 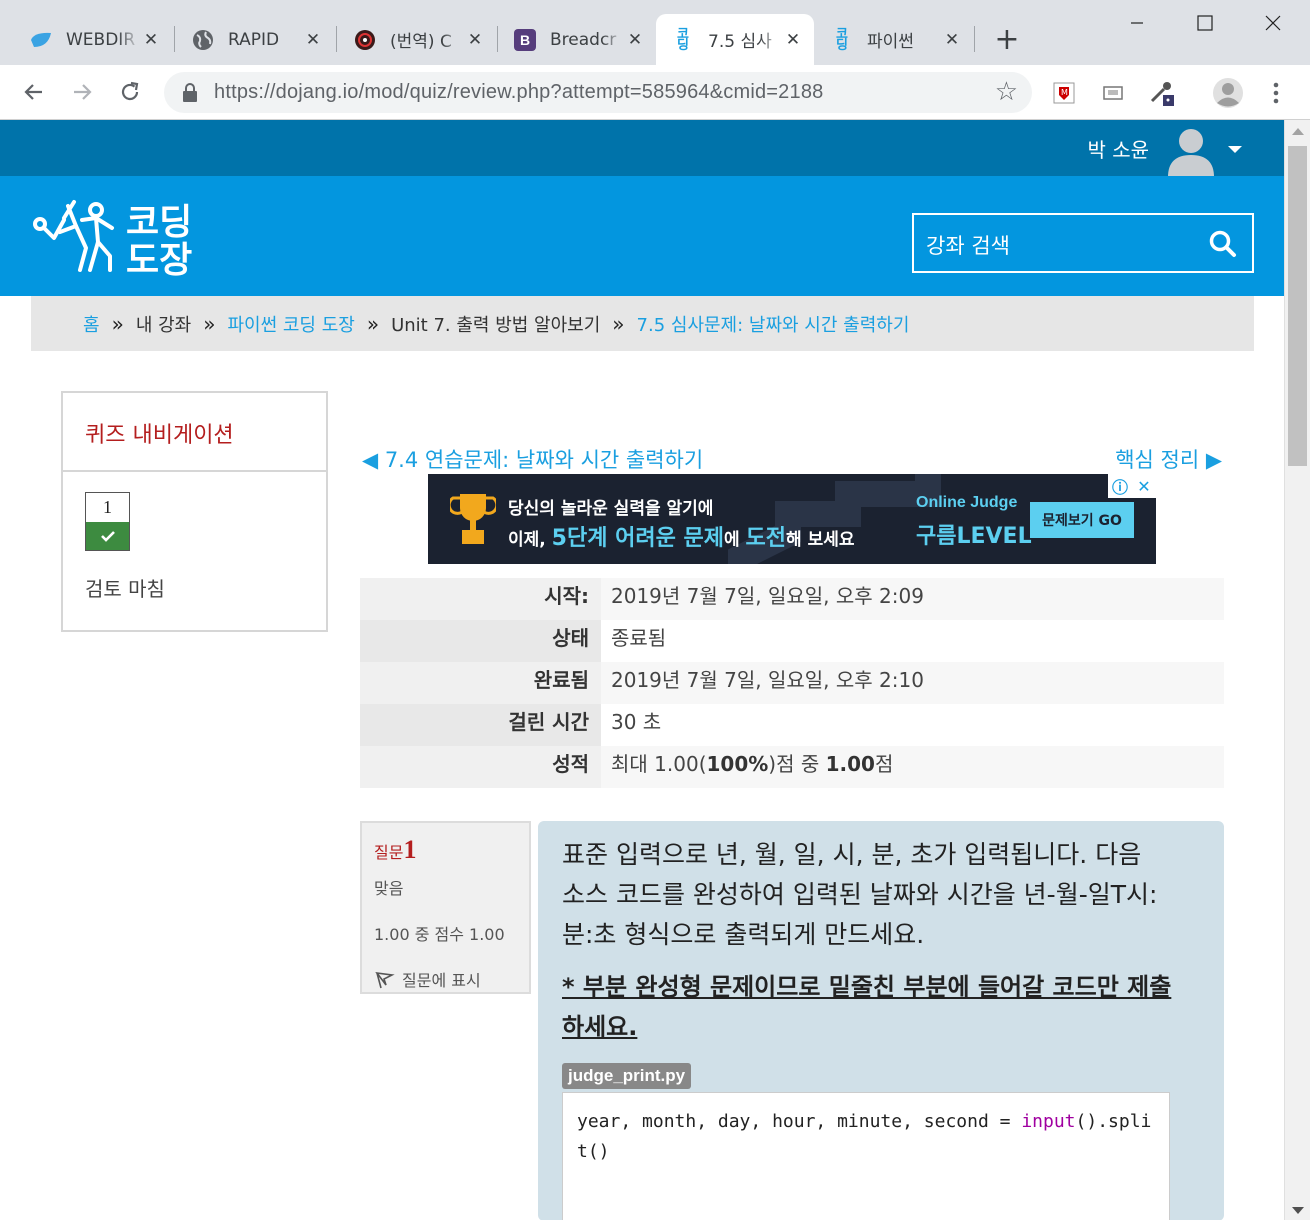 I want to click on summary-row: 걸린 시간 30 초, so click(x=792, y=725).